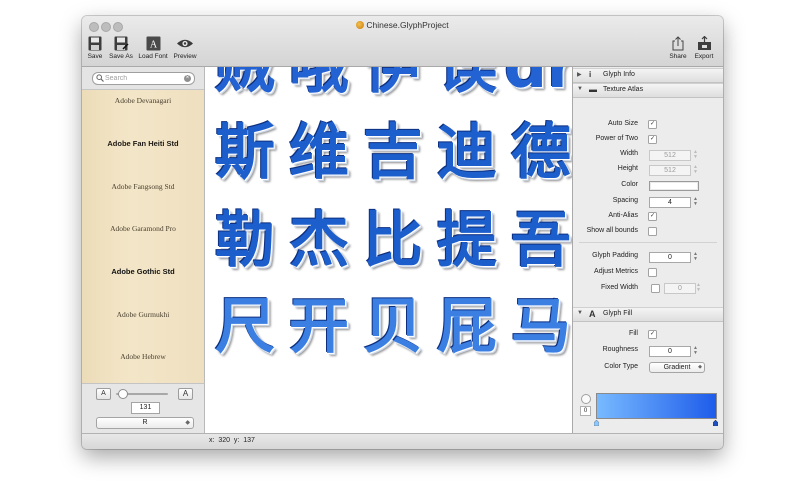 Image resolution: width=800 pixels, height=500 pixels. Describe the element at coordinates (143, 271) in the screenshot. I see `font-list-item-selected: Adobe Gothic Std` at that location.